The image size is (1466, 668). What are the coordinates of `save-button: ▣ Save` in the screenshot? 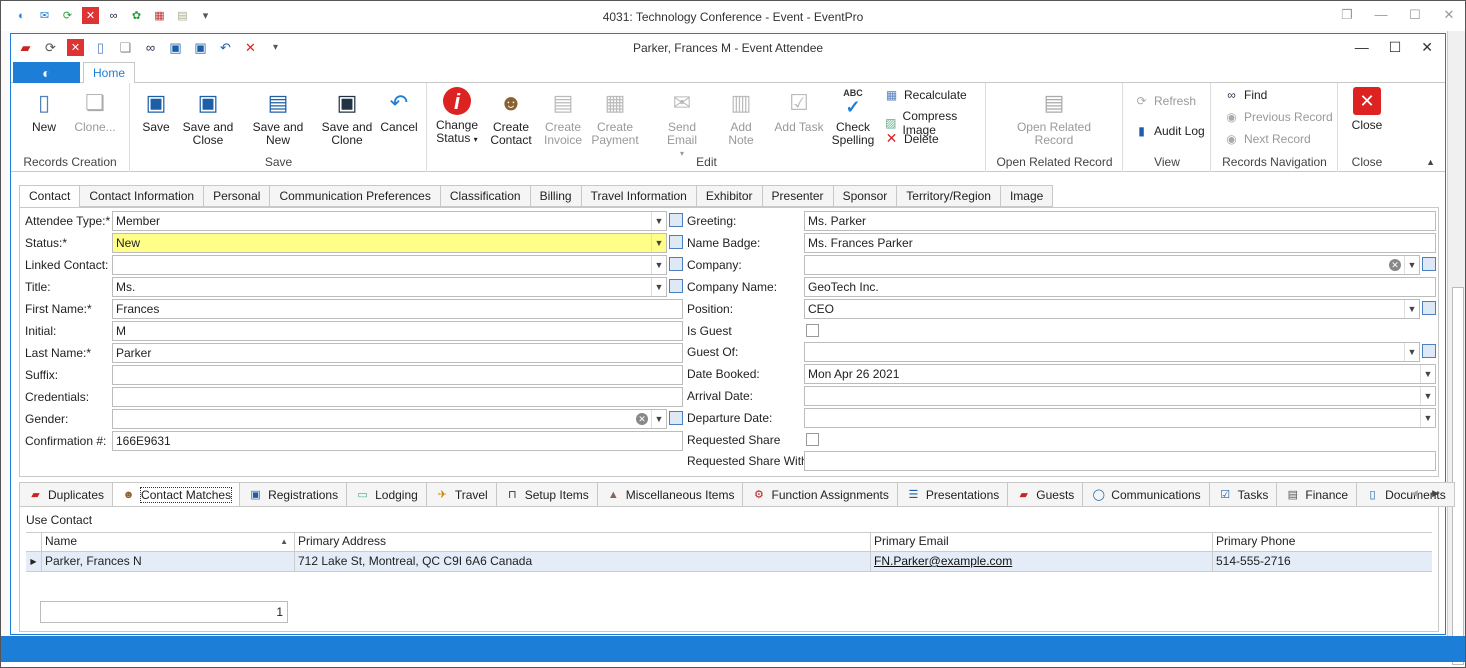 It's located at (156, 110).